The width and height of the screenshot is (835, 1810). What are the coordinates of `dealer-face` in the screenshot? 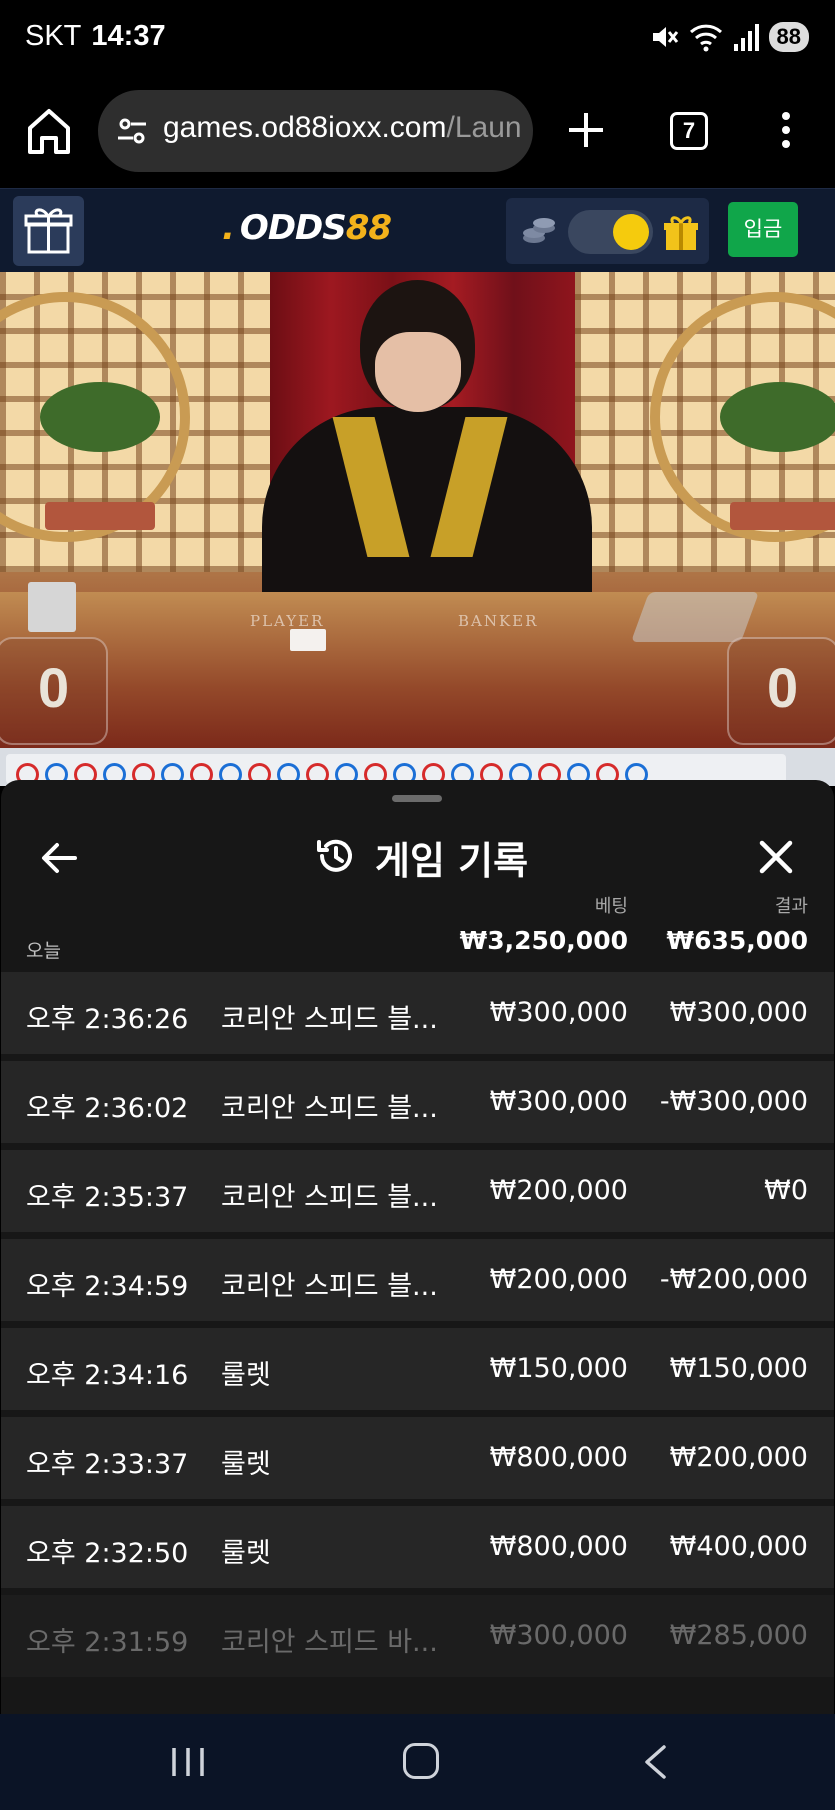 It's located at (418, 372).